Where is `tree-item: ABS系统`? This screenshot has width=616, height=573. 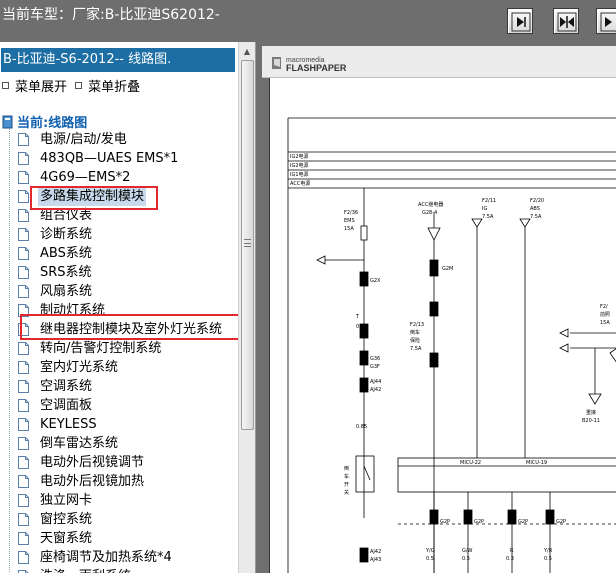 tree-item: ABS系统 is located at coordinates (119, 253).